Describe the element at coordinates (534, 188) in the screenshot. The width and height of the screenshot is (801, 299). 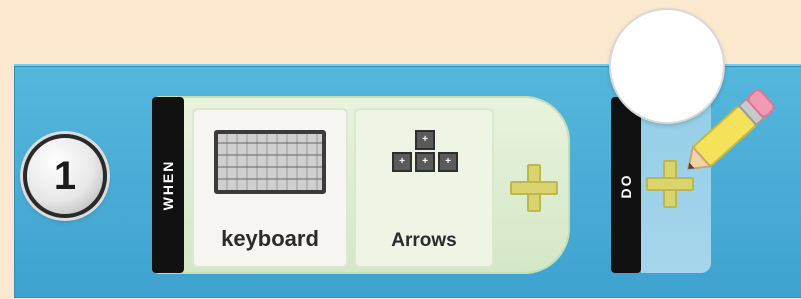
I see `add-when-plus-icon` at that location.